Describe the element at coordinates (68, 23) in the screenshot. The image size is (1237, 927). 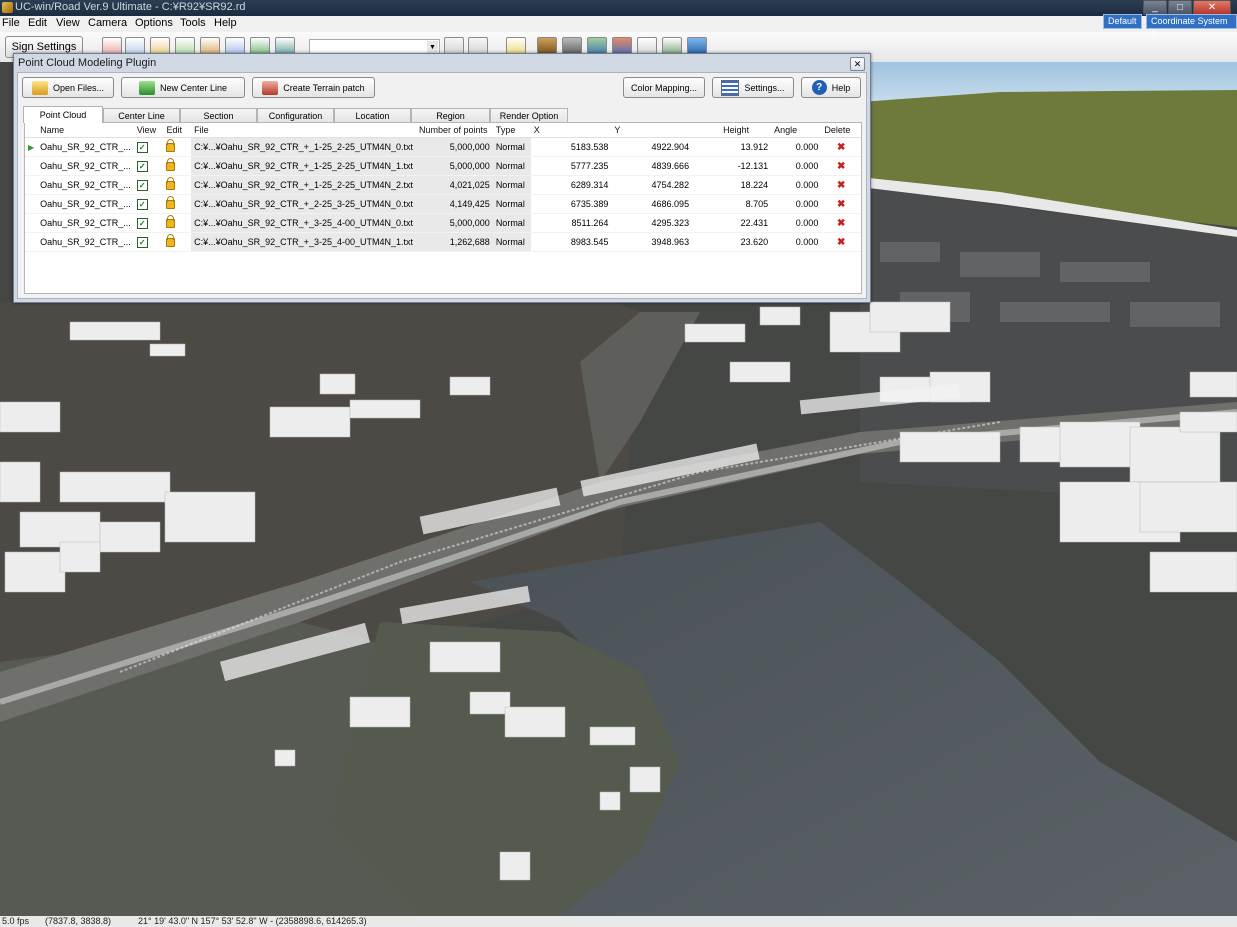
I see `menu-view: View` at that location.